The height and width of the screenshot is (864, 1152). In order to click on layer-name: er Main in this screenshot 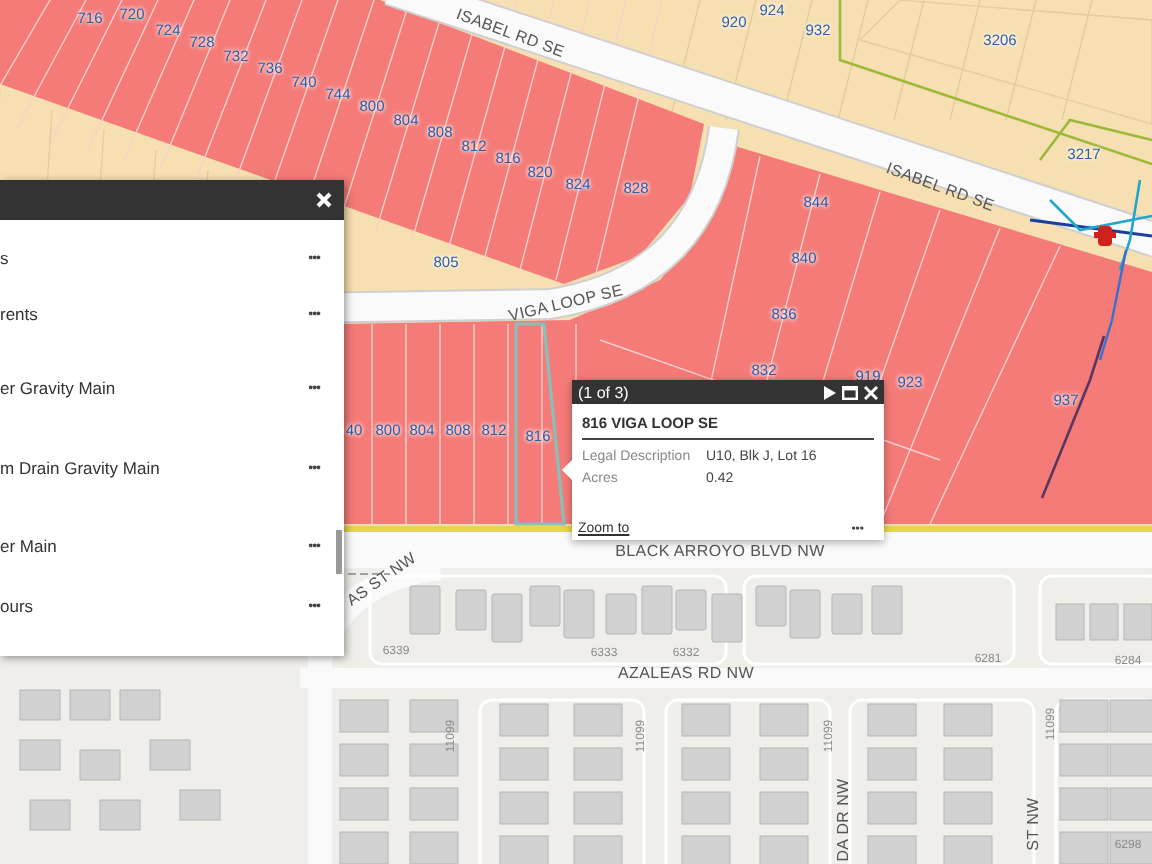, I will do `click(28, 546)`.